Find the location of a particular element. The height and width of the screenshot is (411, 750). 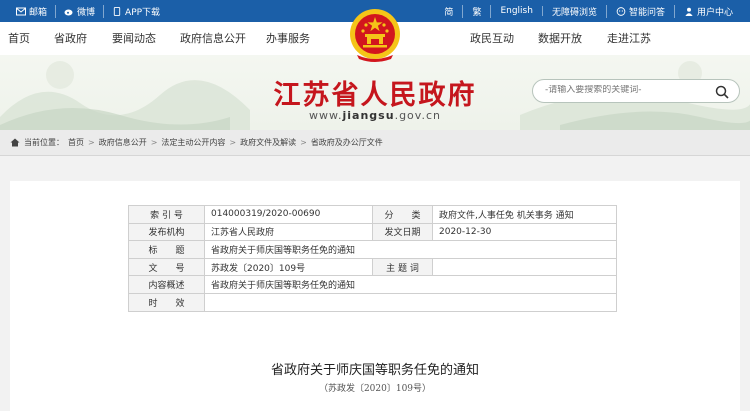

subject-label: 主 题 词 is located at coordinates (402, 267).